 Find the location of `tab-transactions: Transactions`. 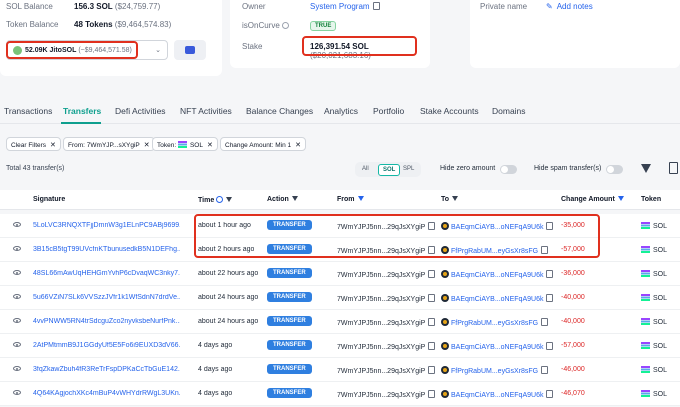

tab-transactions: Transactions is located at coordinates (28, 111).